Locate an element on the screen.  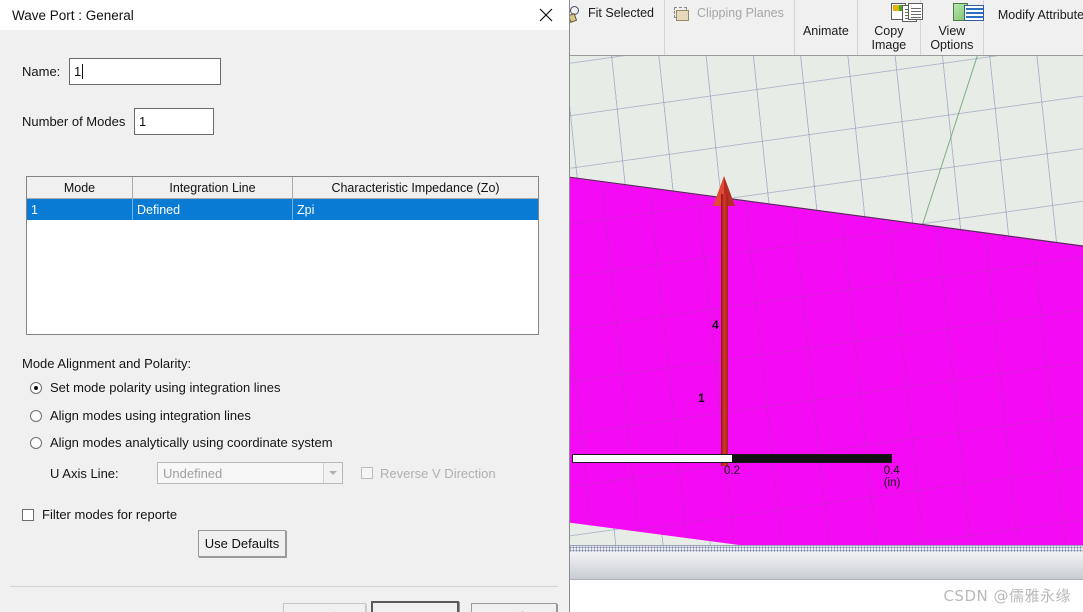
ribbon-group-modify: Modify Attributes is located at coordinates (1033, 27).